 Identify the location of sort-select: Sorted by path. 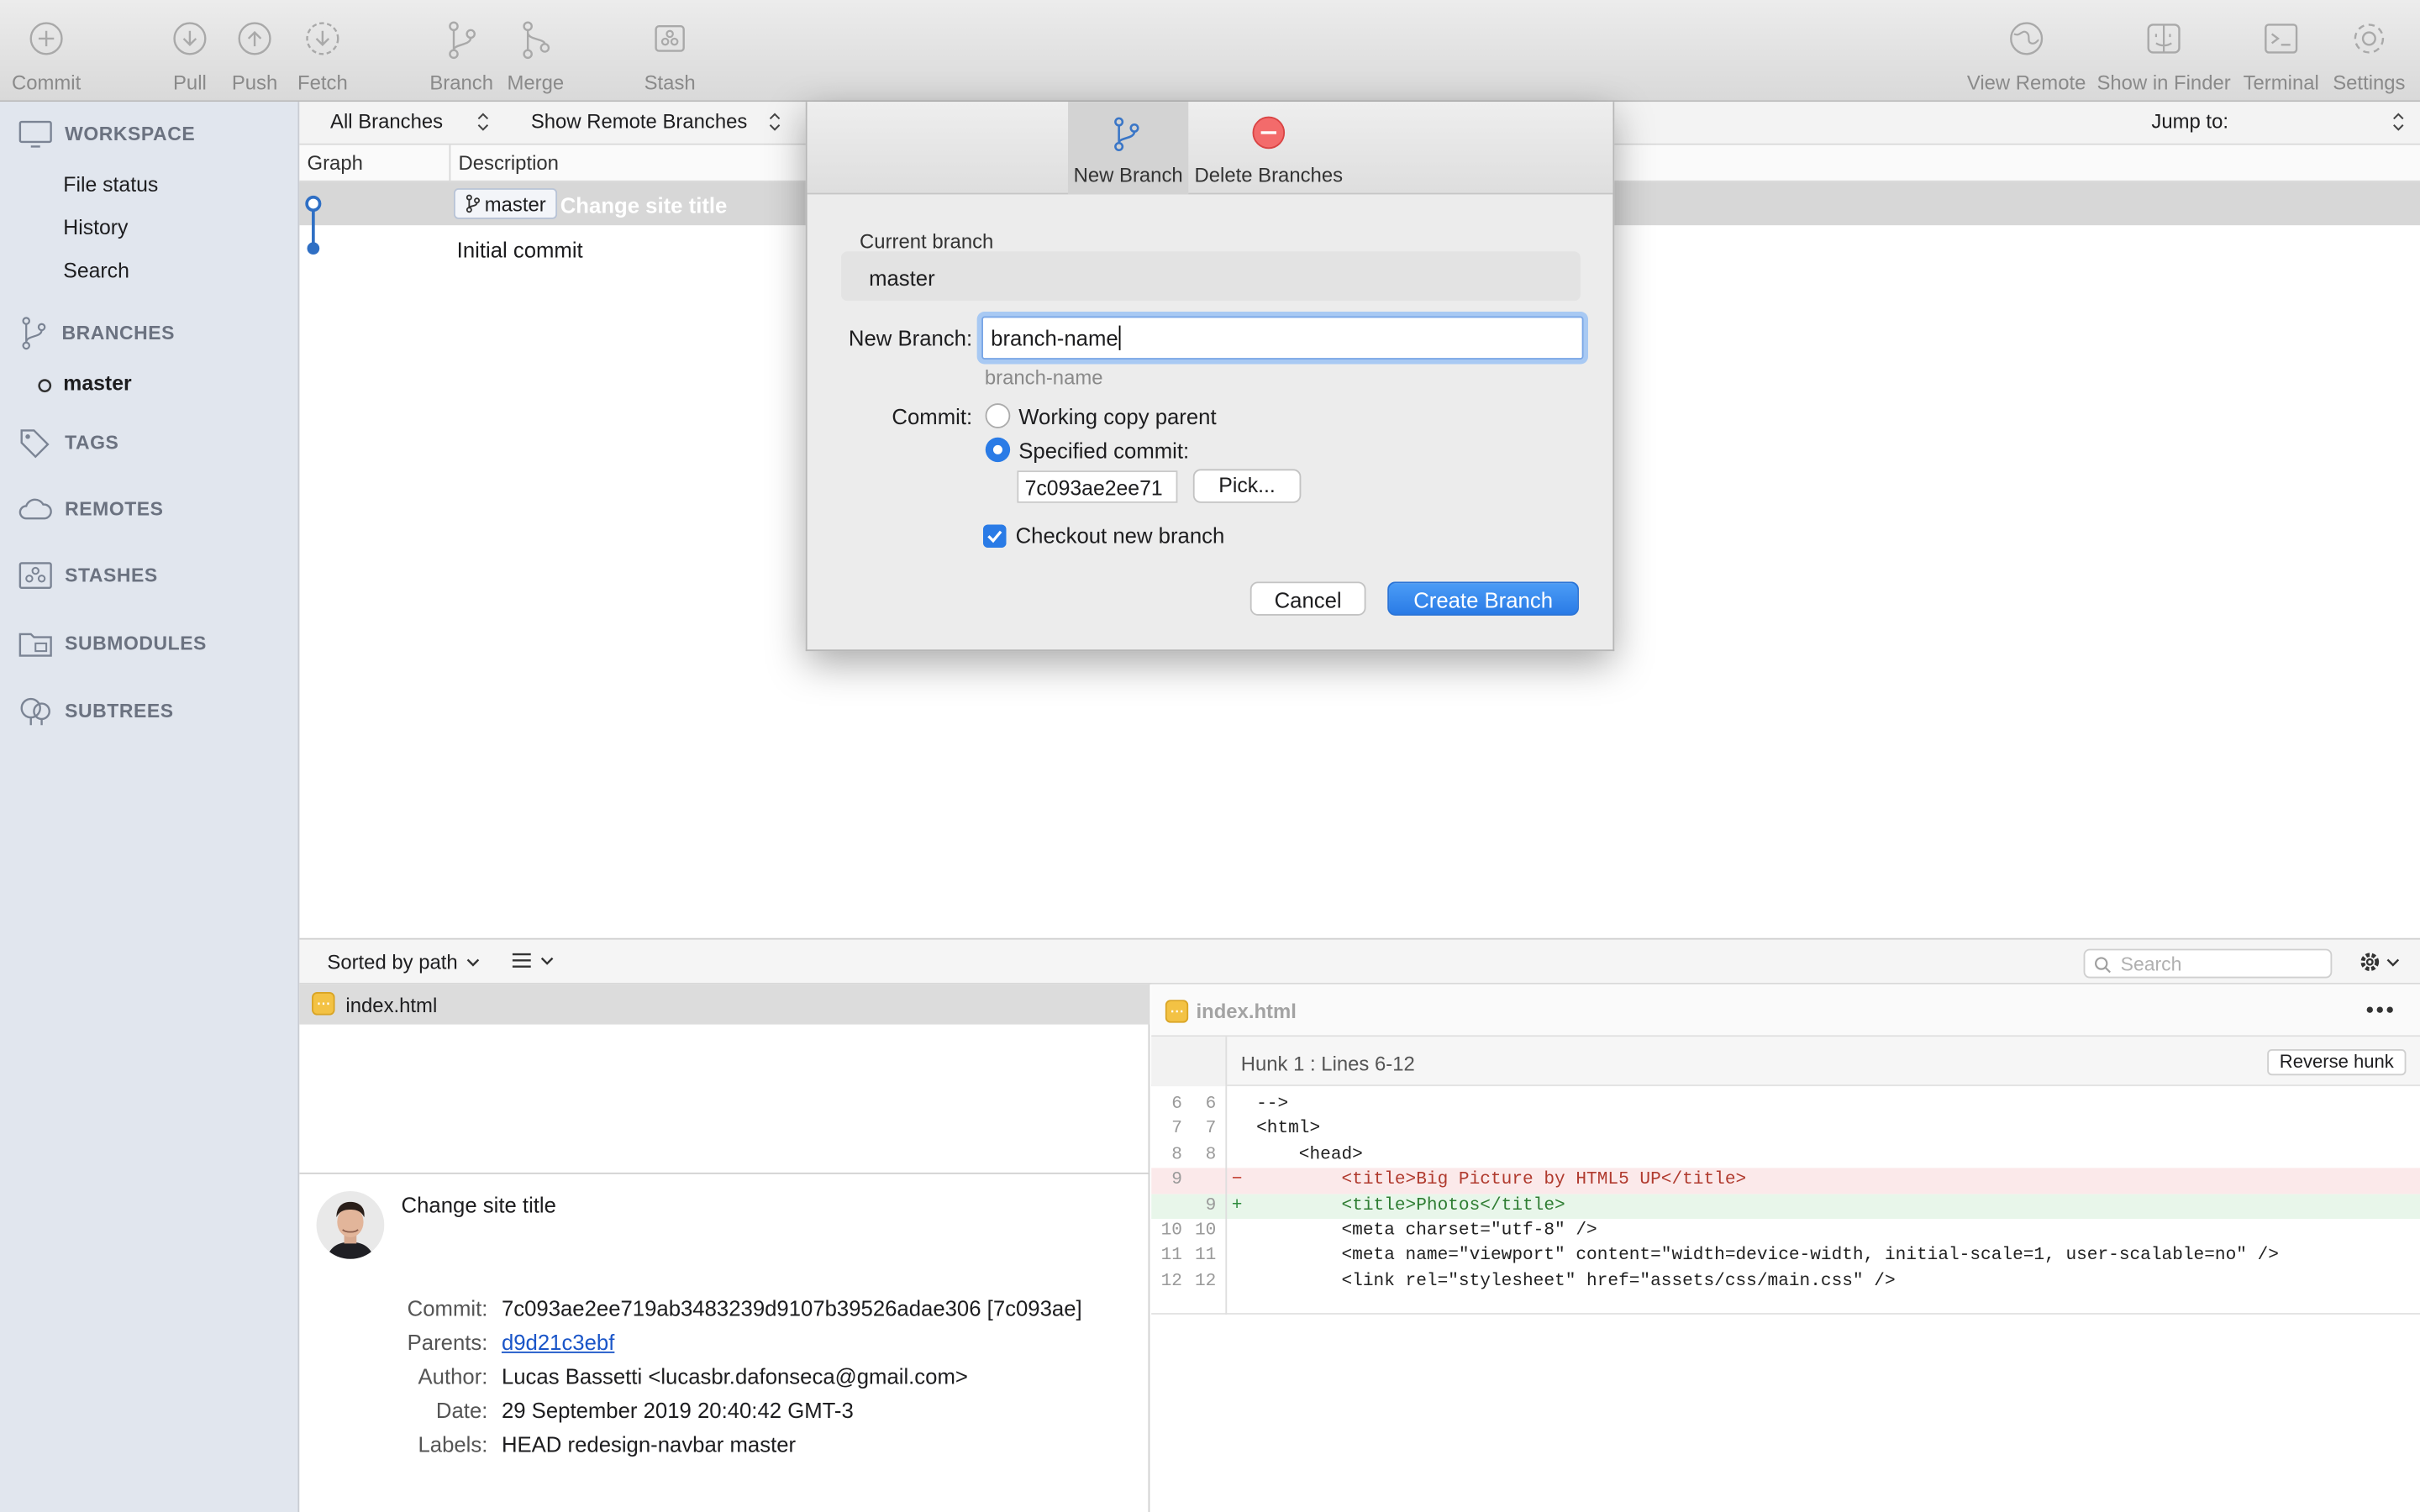
(403, 962).